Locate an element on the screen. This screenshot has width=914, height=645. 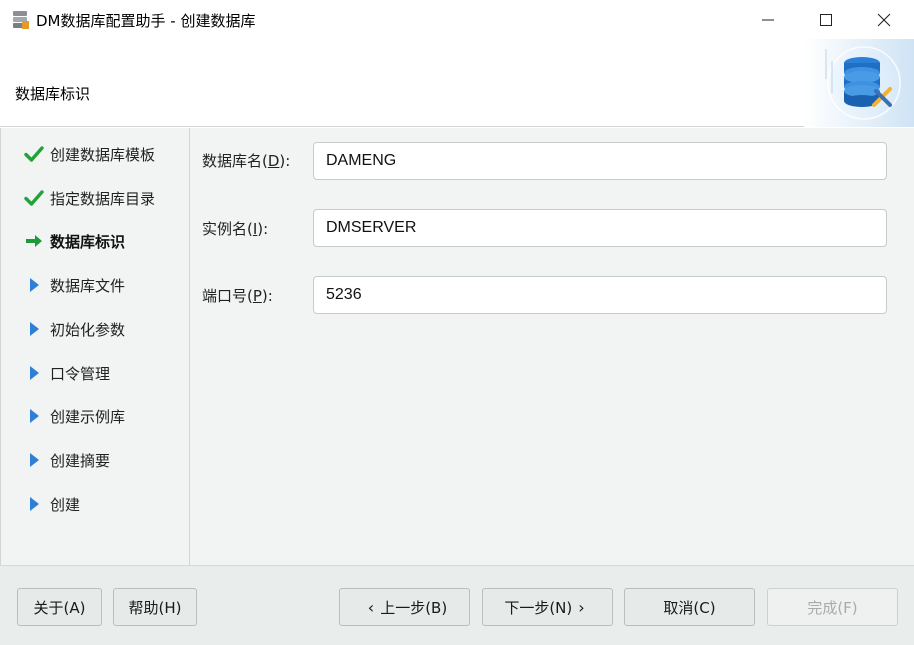
prev-button: ‹ 上一步(B) is located at coordinates (404, 607).